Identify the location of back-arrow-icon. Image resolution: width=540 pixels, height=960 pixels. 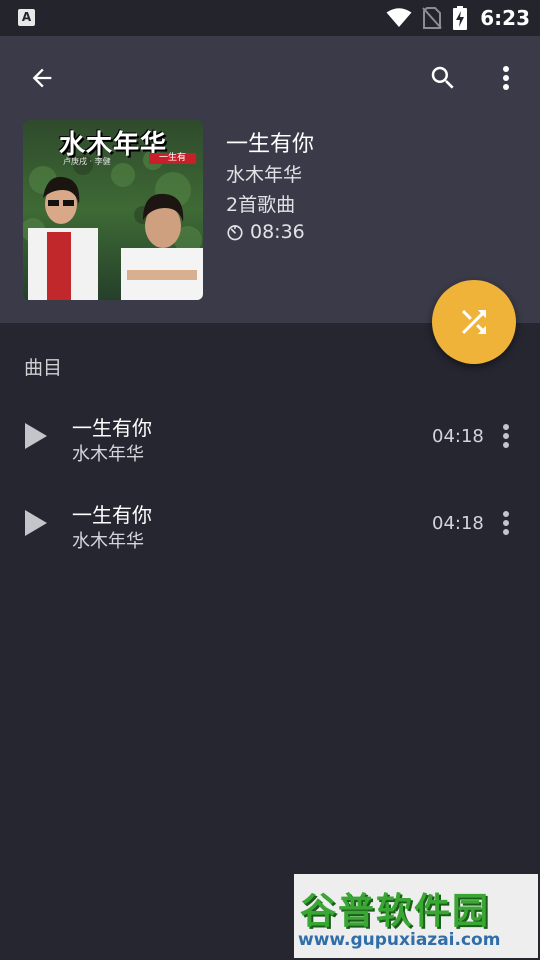
(42, 78).